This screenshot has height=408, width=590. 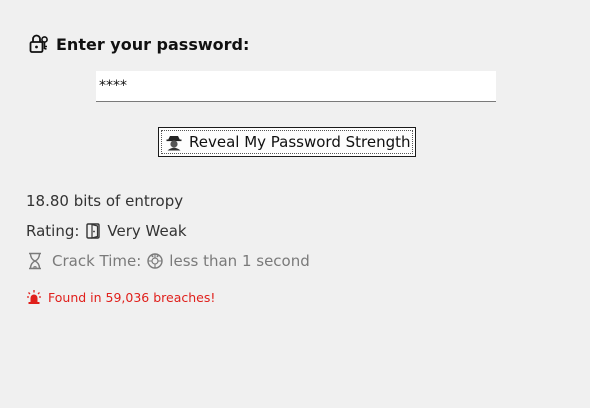 What do you see at coordinates (153, 44) in the screenshot?
I see `password-prompt-label: Enter your password:` at bounding box center [153, 44].